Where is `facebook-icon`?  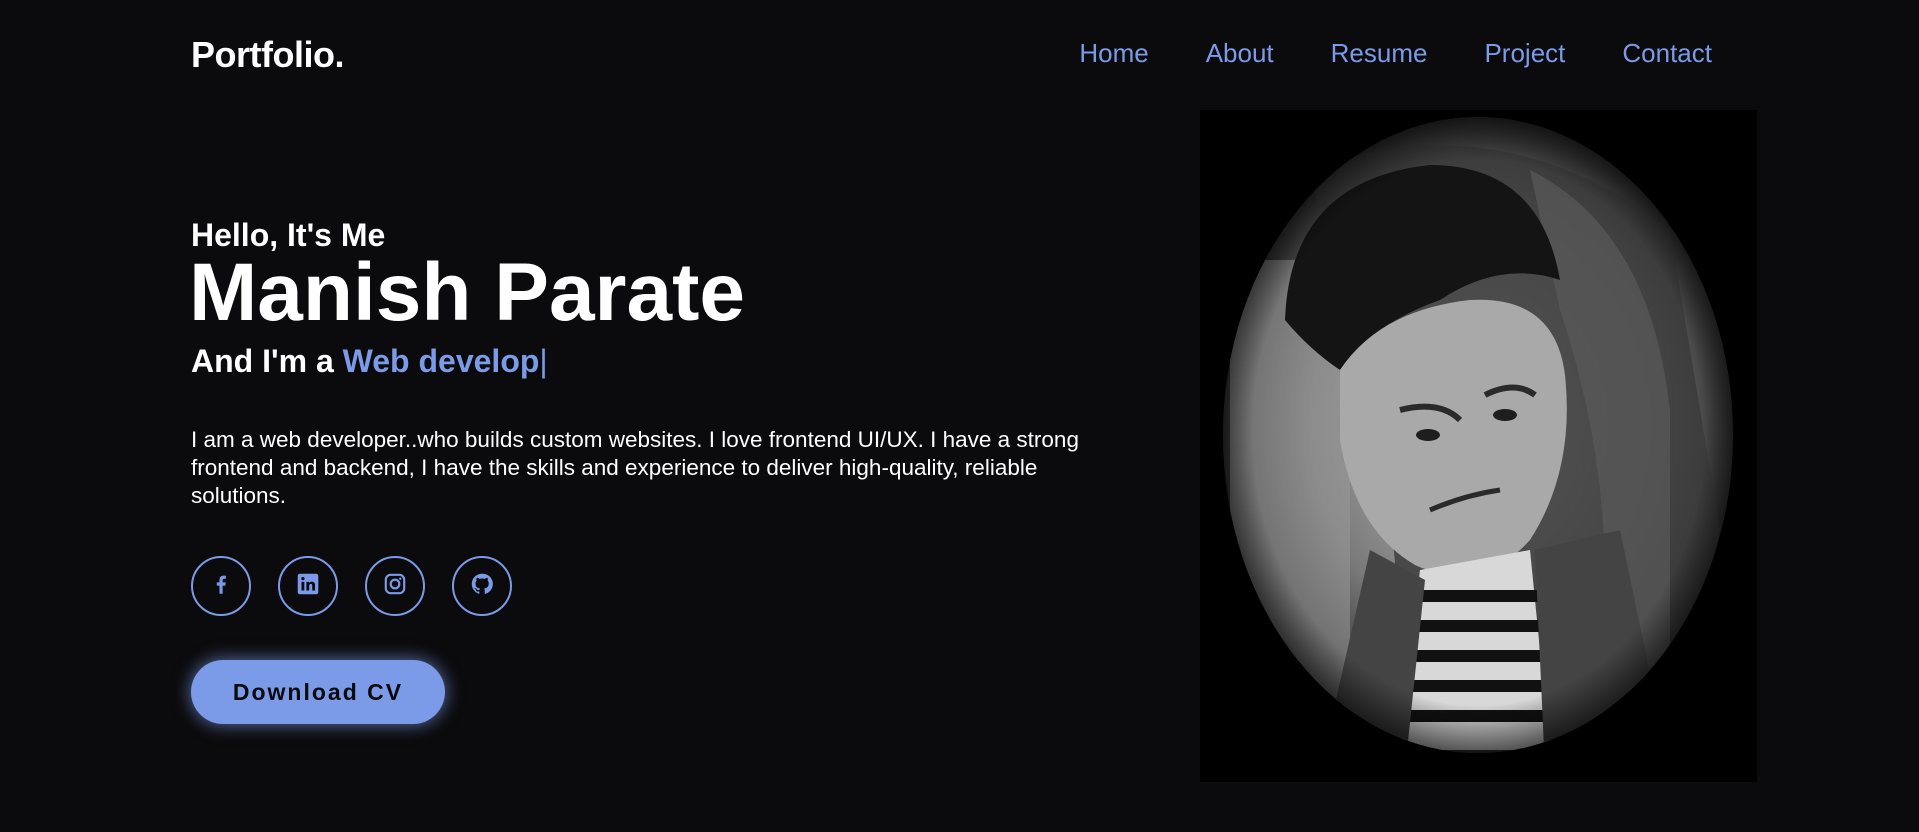
facebook-icon is located at coordinates (221, 586).